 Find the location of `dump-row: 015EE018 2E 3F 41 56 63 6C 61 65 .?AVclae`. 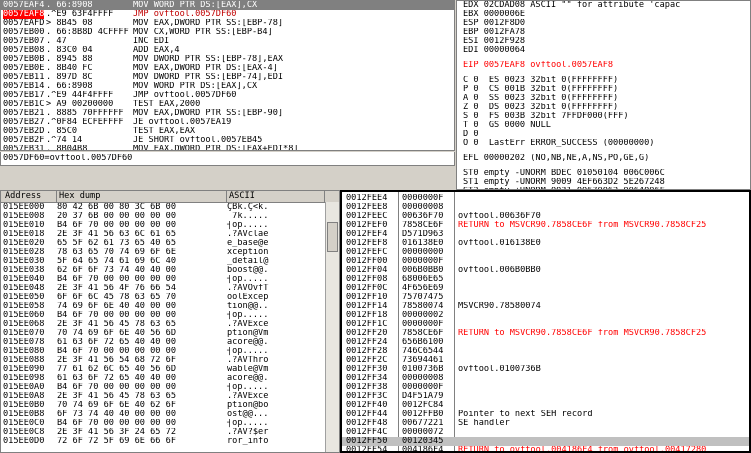

dump-row: 015EE018 2E 3F 41 56 63 6C 61 65 .?AVclae is located at coordinates (170, 234).